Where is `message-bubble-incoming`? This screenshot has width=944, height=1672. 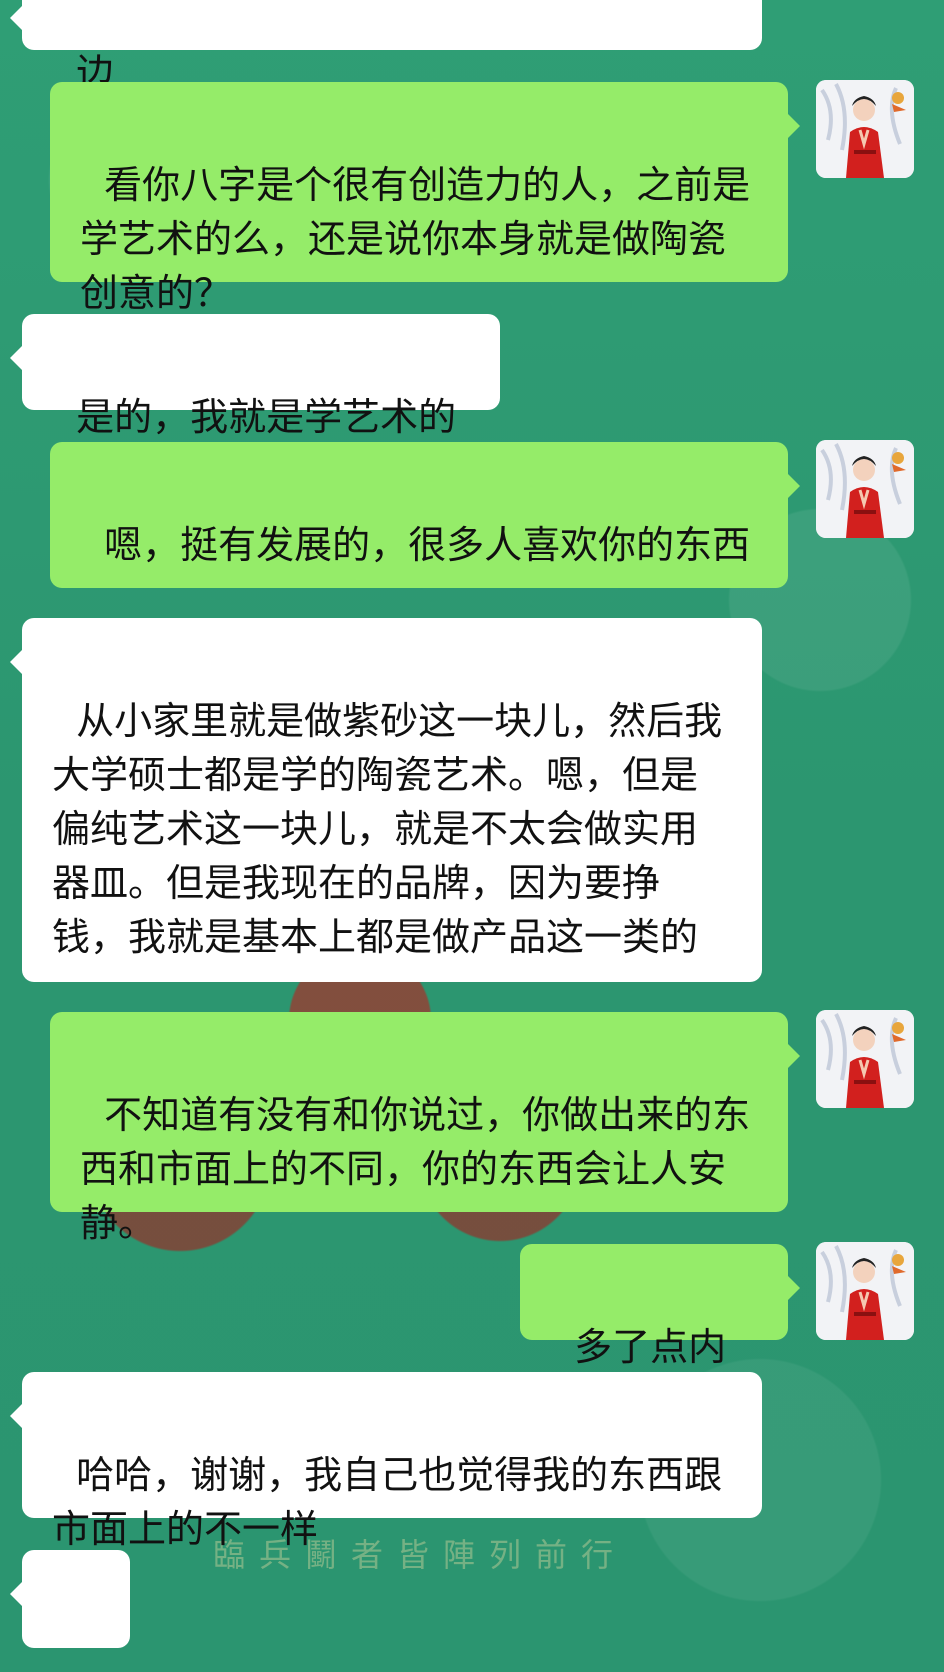 message-bubble-incoming is located at coordinates (70, 1599).